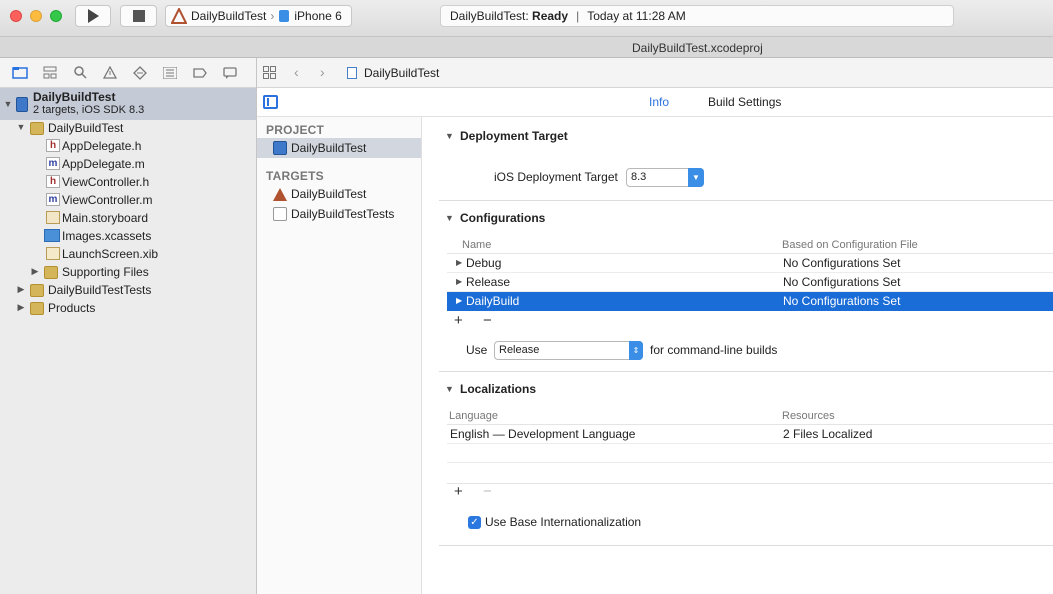 This screenshot has width=1053, height=594. What do you see at coordinates (526, 47) in the screenshot?
I see `title-bar: DailyBuildTest.xcodeproj` at bounding box center [526, 47].